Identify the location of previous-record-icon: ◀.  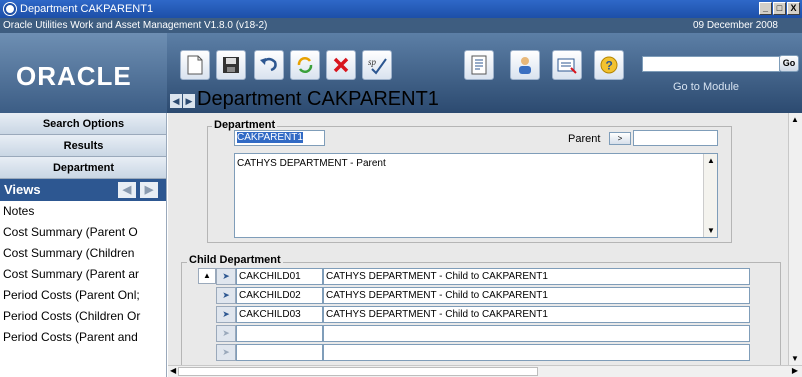
(176, 101).